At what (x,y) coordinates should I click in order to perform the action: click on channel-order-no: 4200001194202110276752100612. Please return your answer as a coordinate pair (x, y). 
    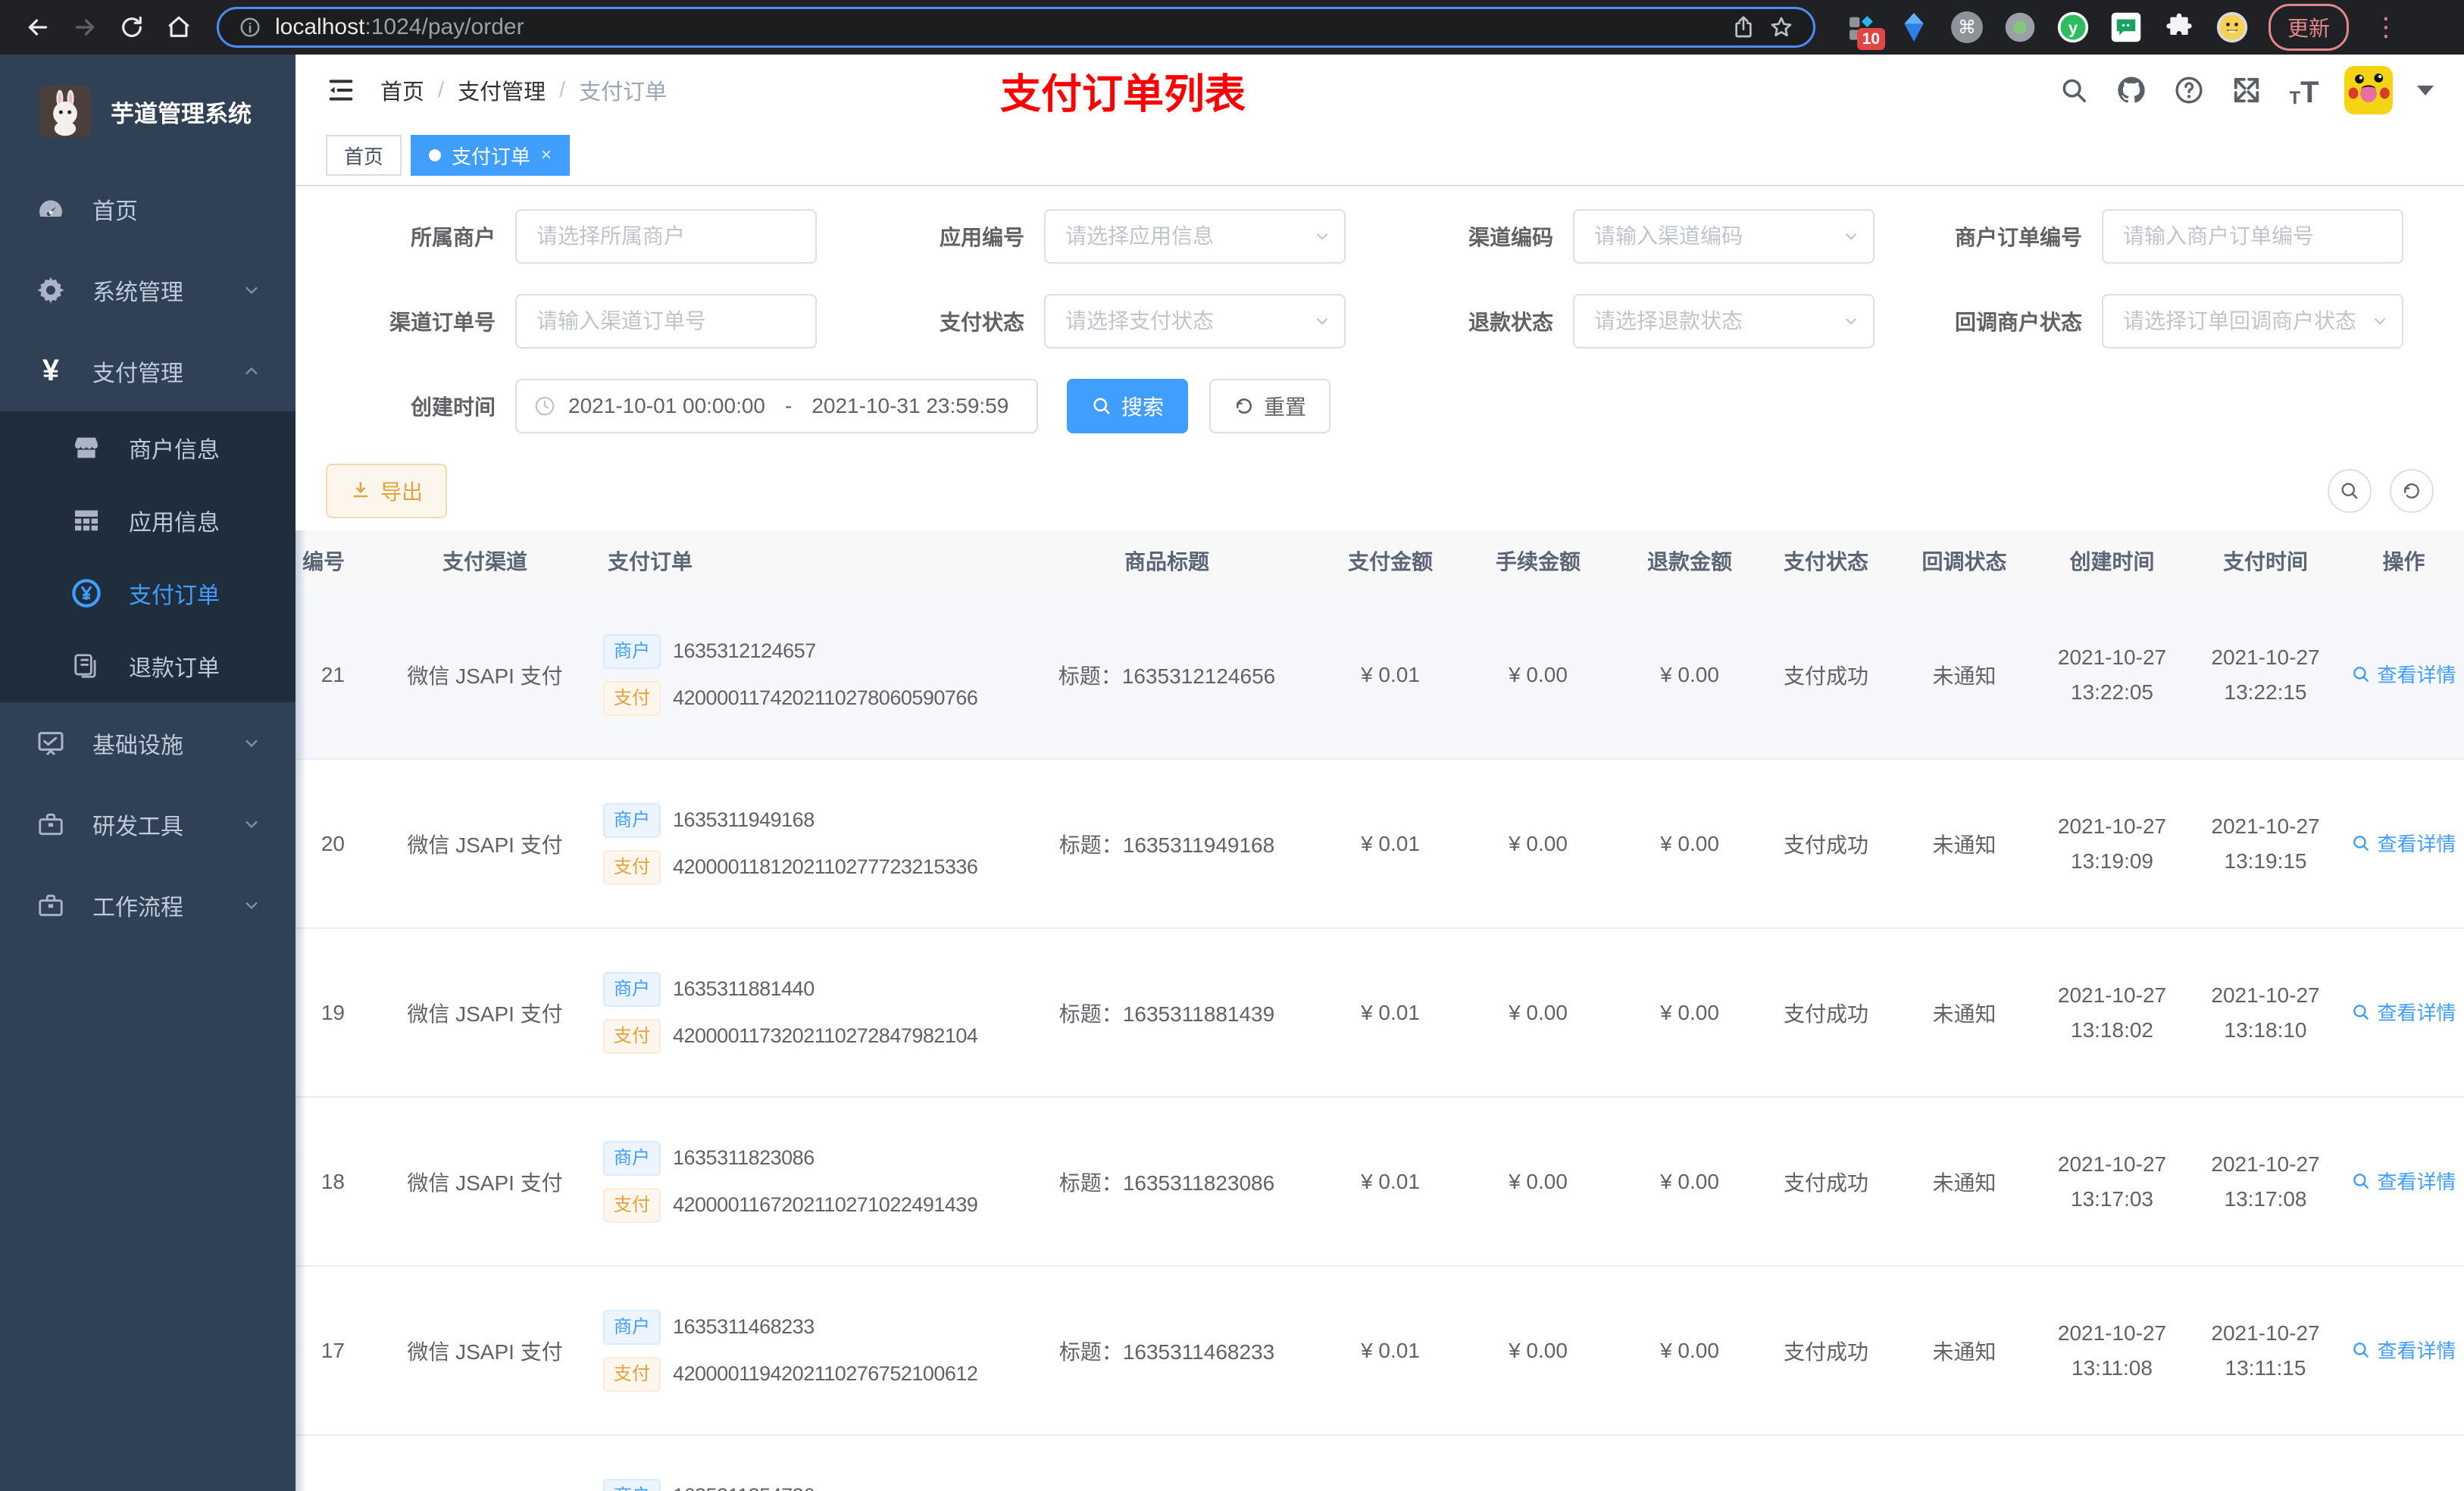
    Looking at the image, I should click on (825, 1373).